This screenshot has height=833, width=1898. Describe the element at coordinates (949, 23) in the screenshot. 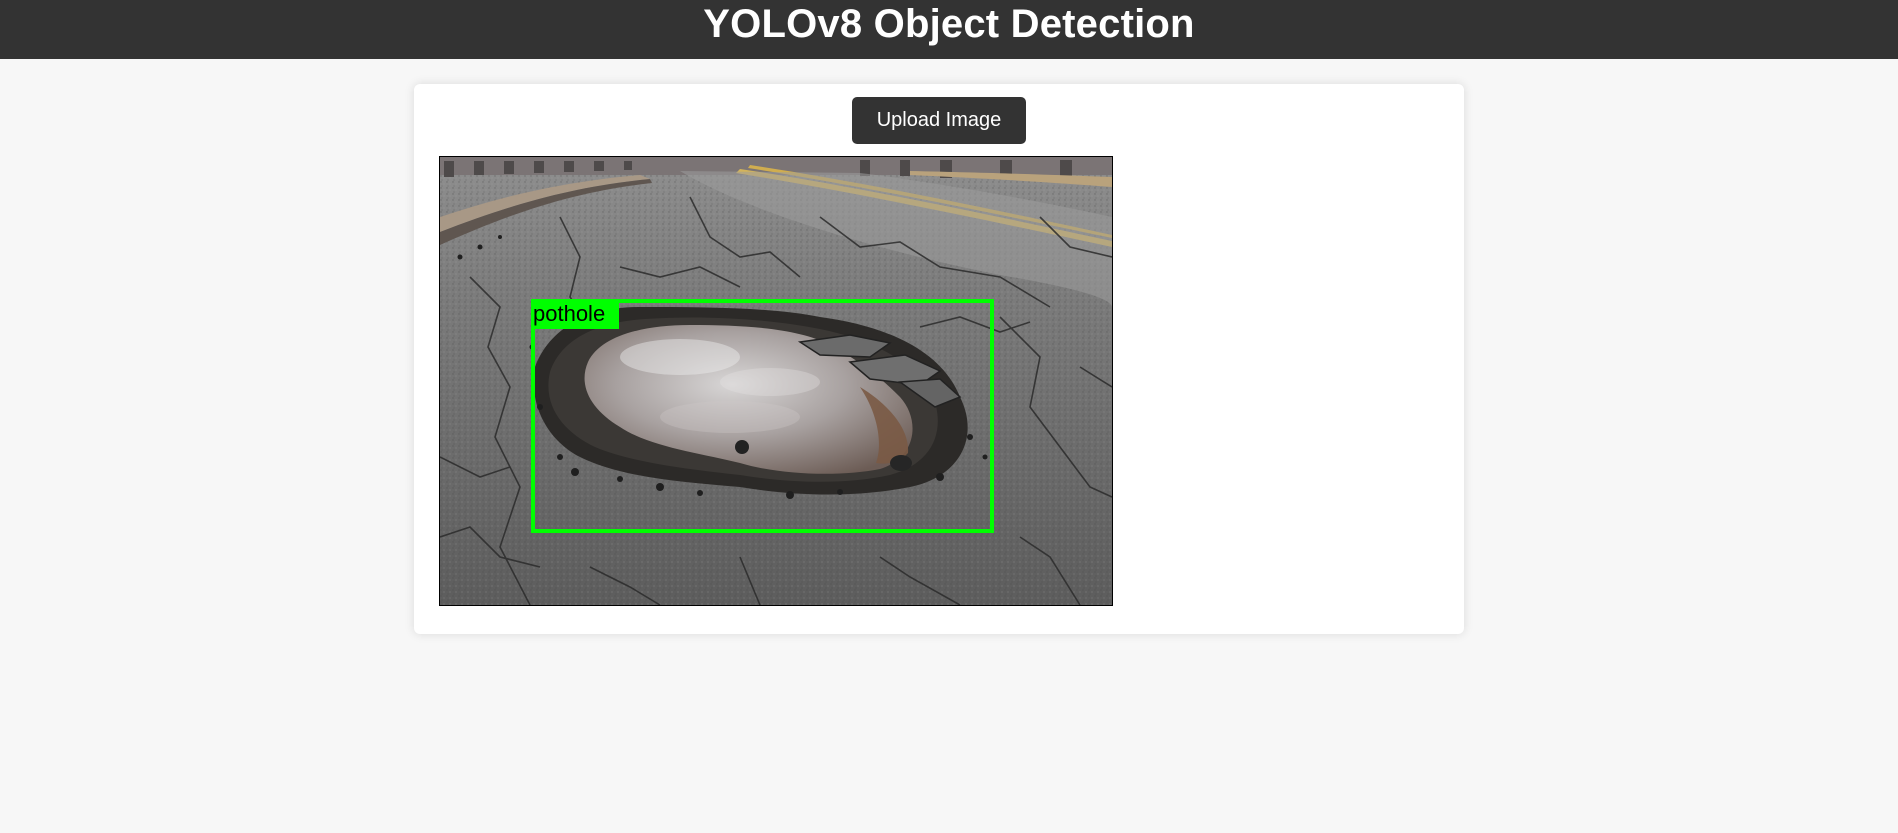

I see `page-title: YOLOv8 Object Detection` at that location.